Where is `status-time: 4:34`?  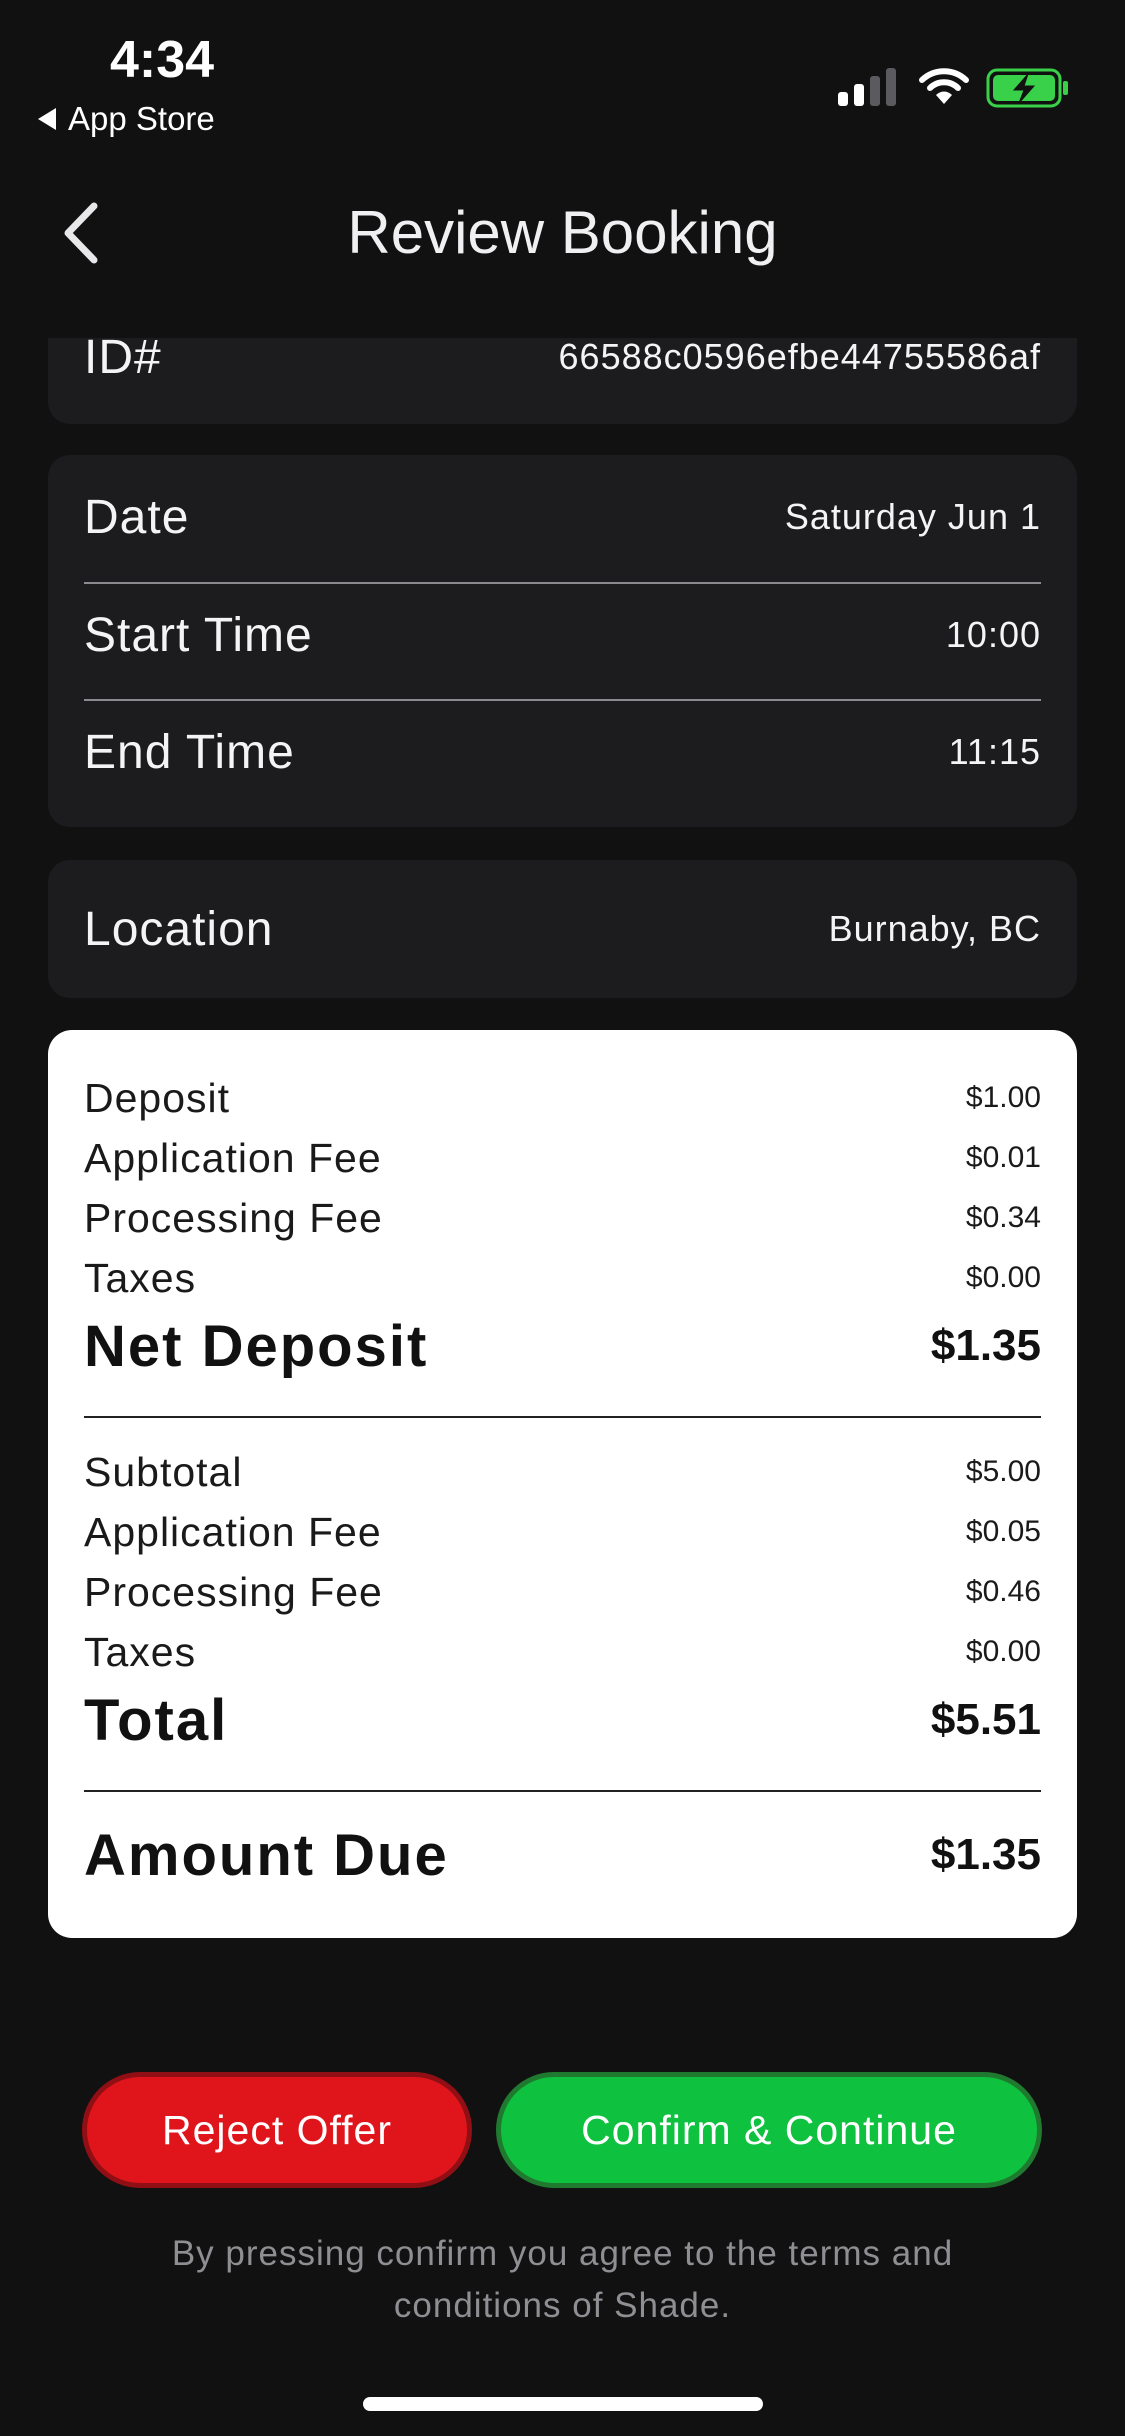 status-time: 4:34 is located at coordinates (162, 60).